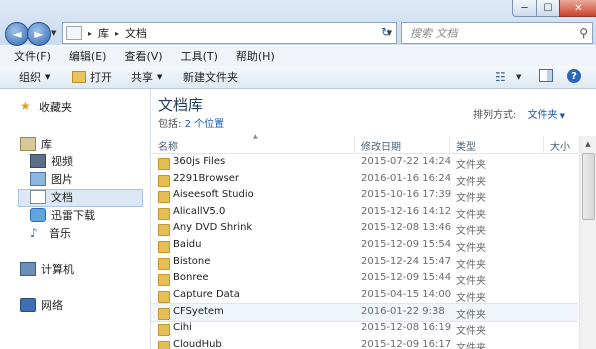 The height and width of the screenshot is (349, 596). Describe the element at coordinates (60, 233) in the screenshot. I see `nav-label: 音乐` at that location.